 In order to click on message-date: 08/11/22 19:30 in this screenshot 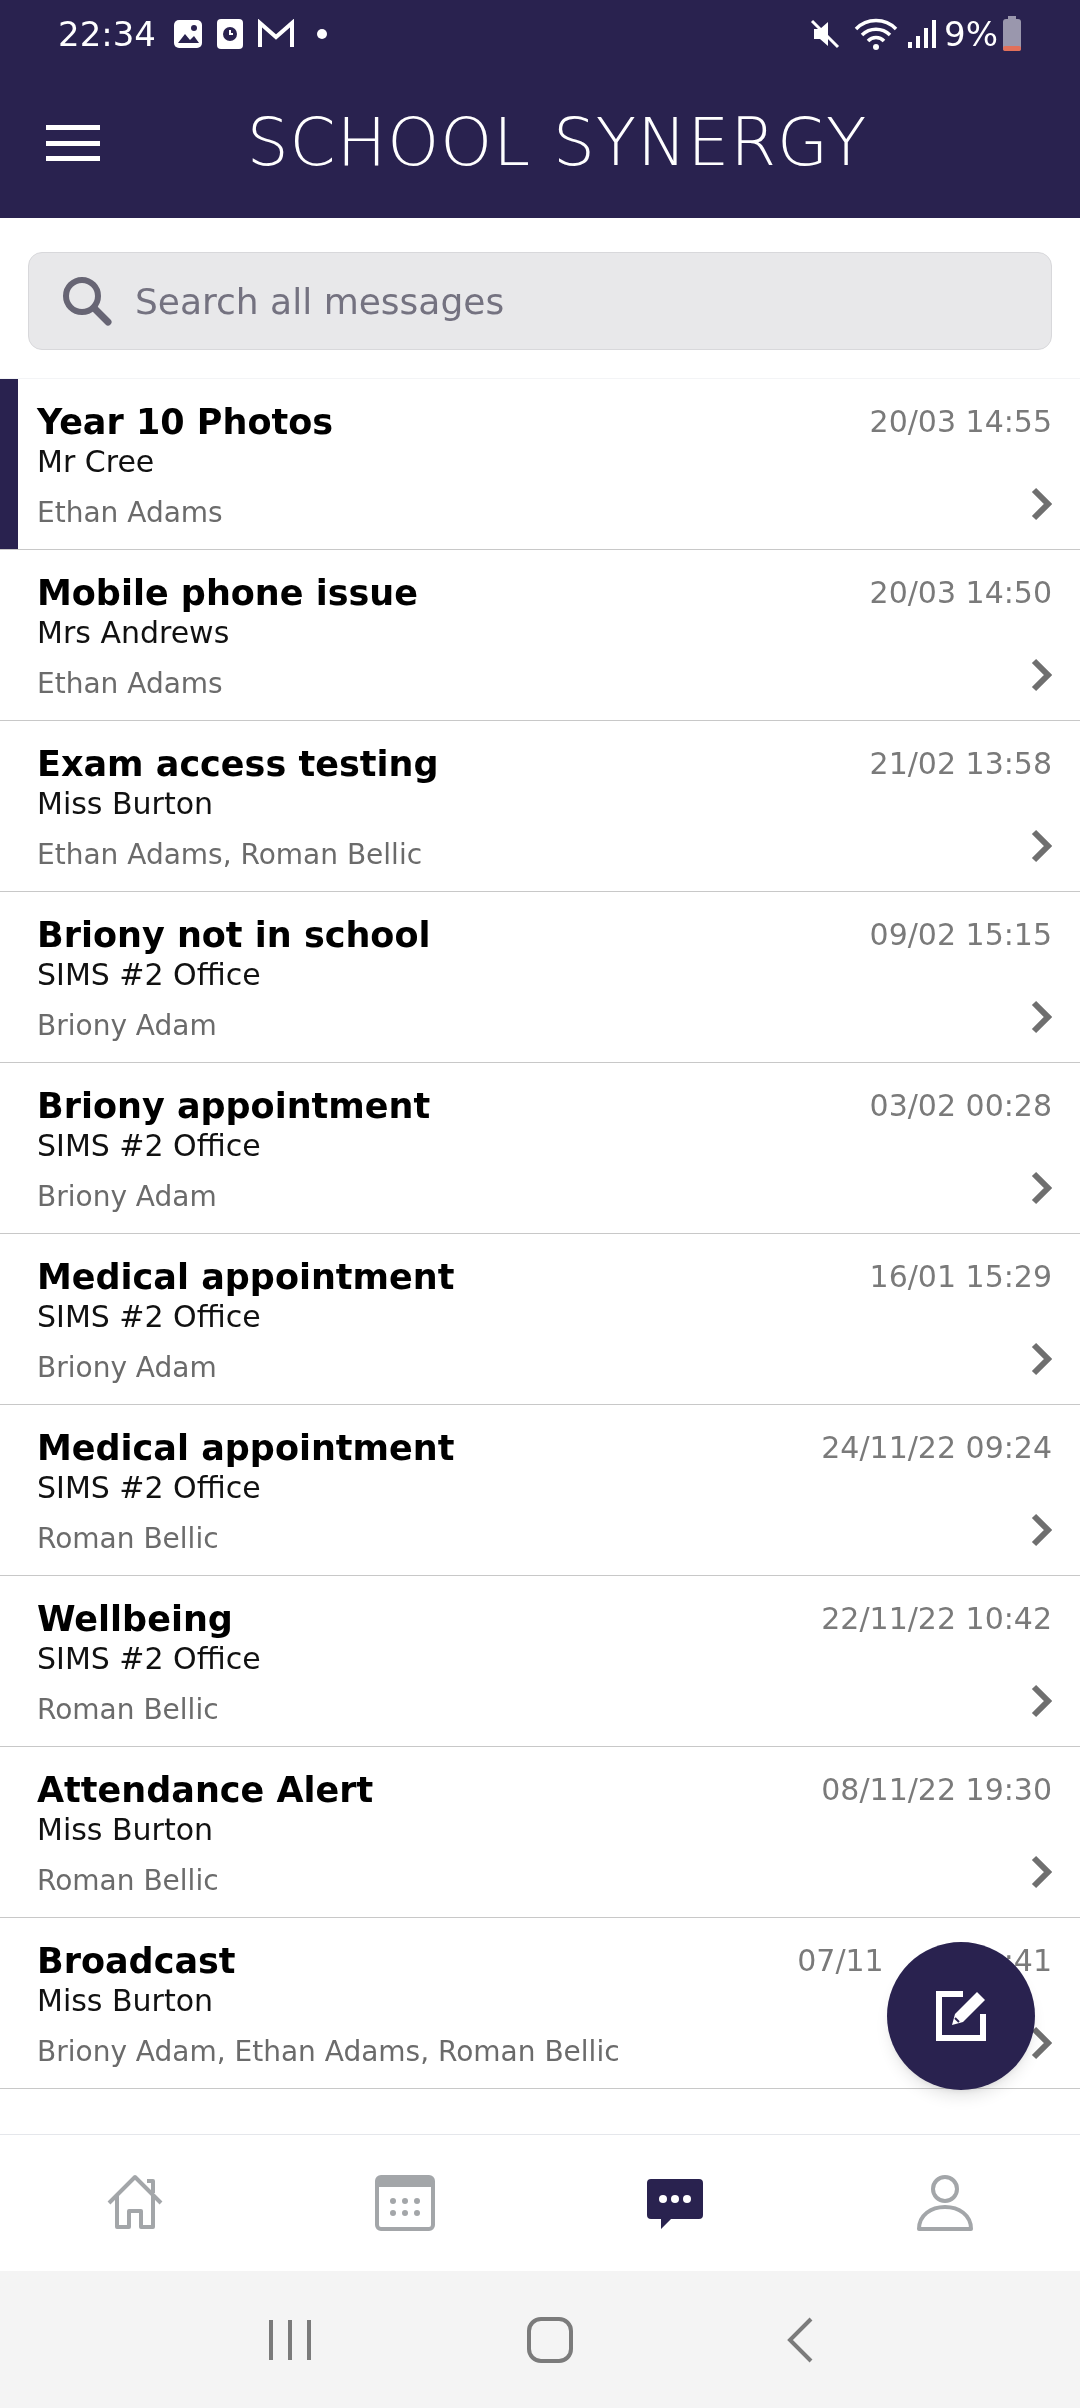, I will do `click(936, 1790)`.